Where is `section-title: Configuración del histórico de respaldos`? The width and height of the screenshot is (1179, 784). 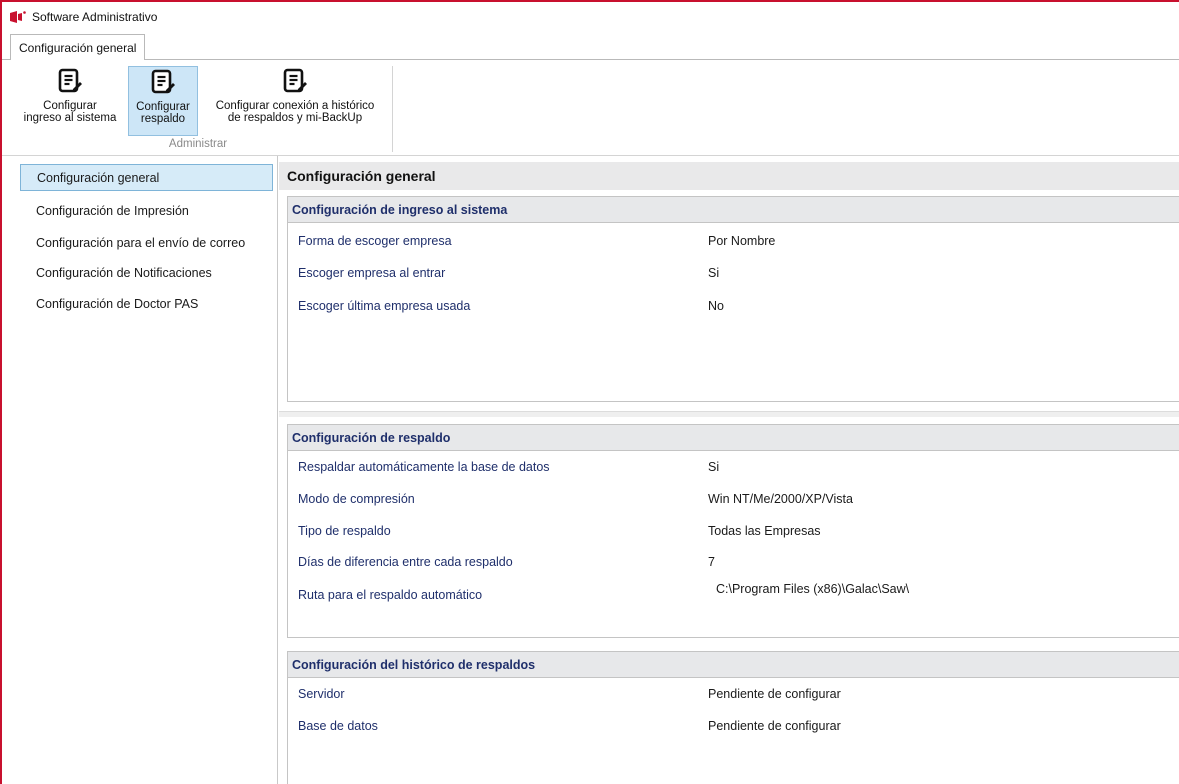
section-title: Configuración del histórico de respaldos is located at coordinates (733, 665).